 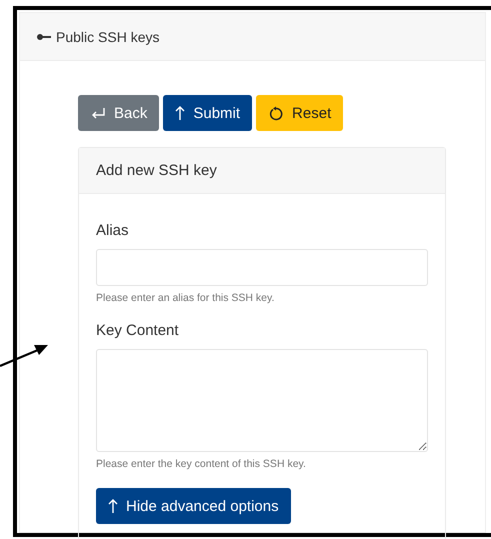 I want to click on alias-field, so click(x=262, y=267).